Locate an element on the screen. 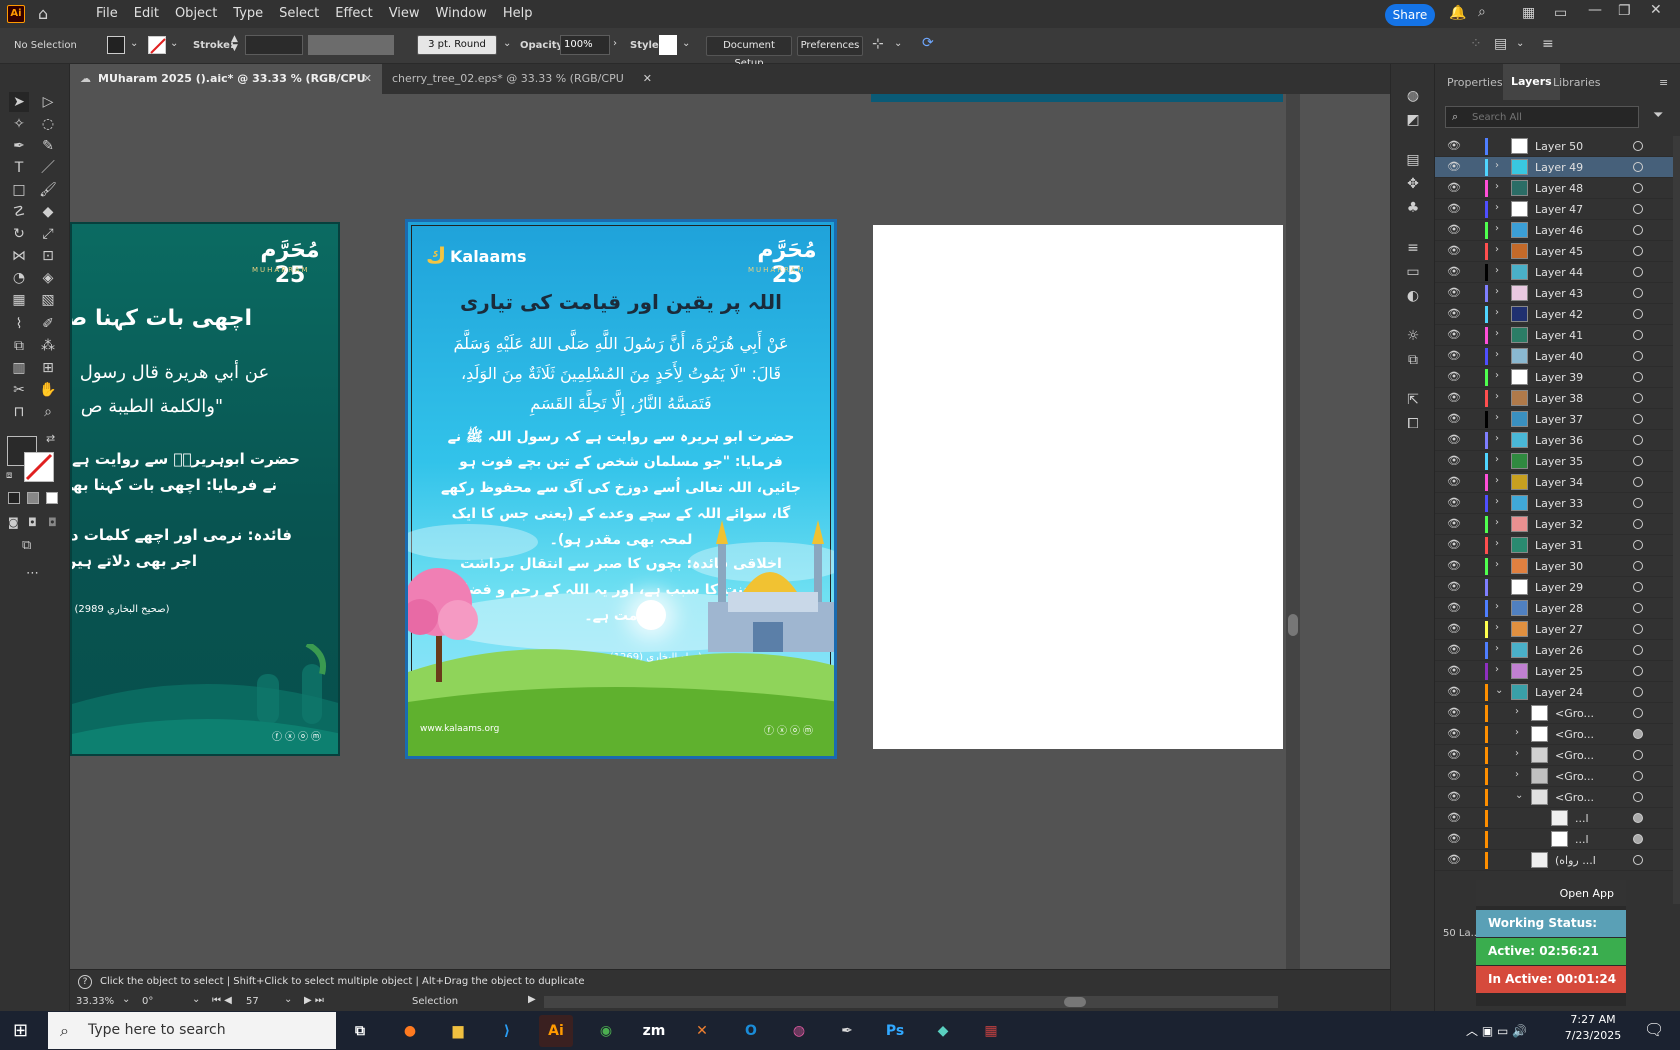  menu-edit: Edit is located at coordinates (146, 13).